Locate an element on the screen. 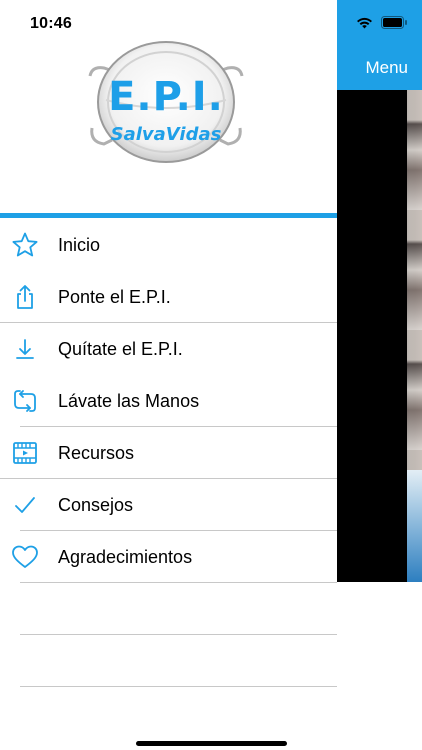 This screenshot has height=750, width=422. nav-bar: Menu is located at coordinates (379, 45).